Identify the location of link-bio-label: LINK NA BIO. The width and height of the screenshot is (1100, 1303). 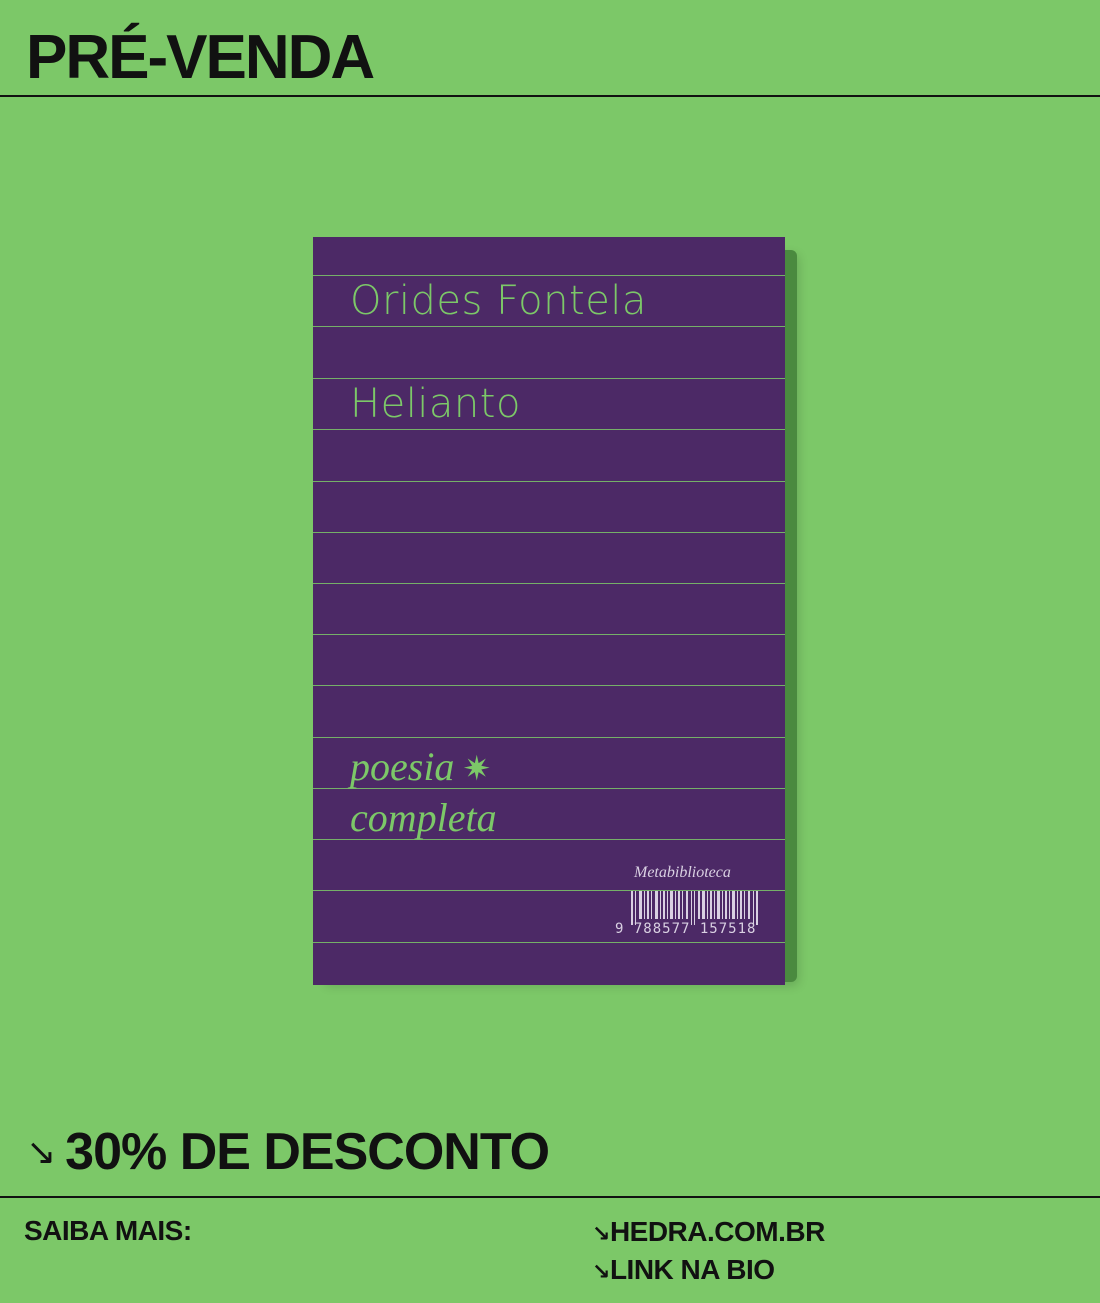
(692, 1269).